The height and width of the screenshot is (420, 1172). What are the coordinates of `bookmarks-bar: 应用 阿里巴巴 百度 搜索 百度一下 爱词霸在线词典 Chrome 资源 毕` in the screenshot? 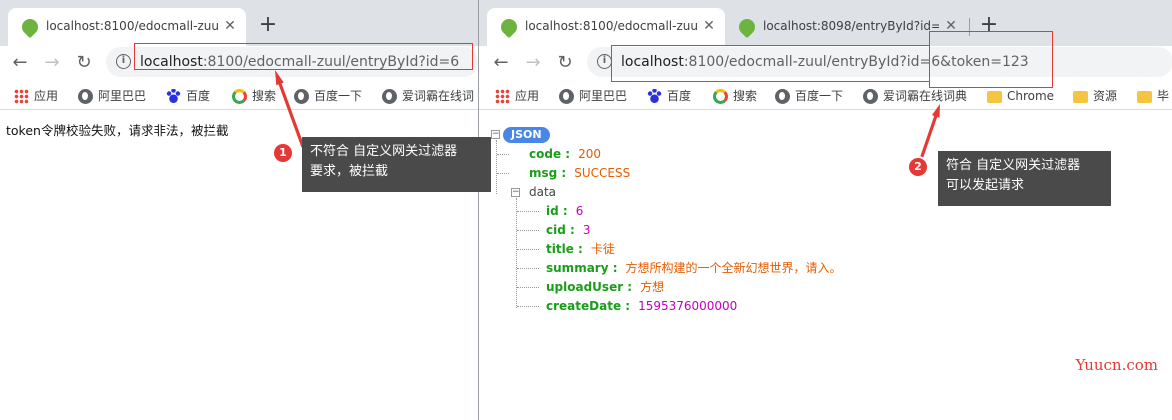 It's located at (825, 95).